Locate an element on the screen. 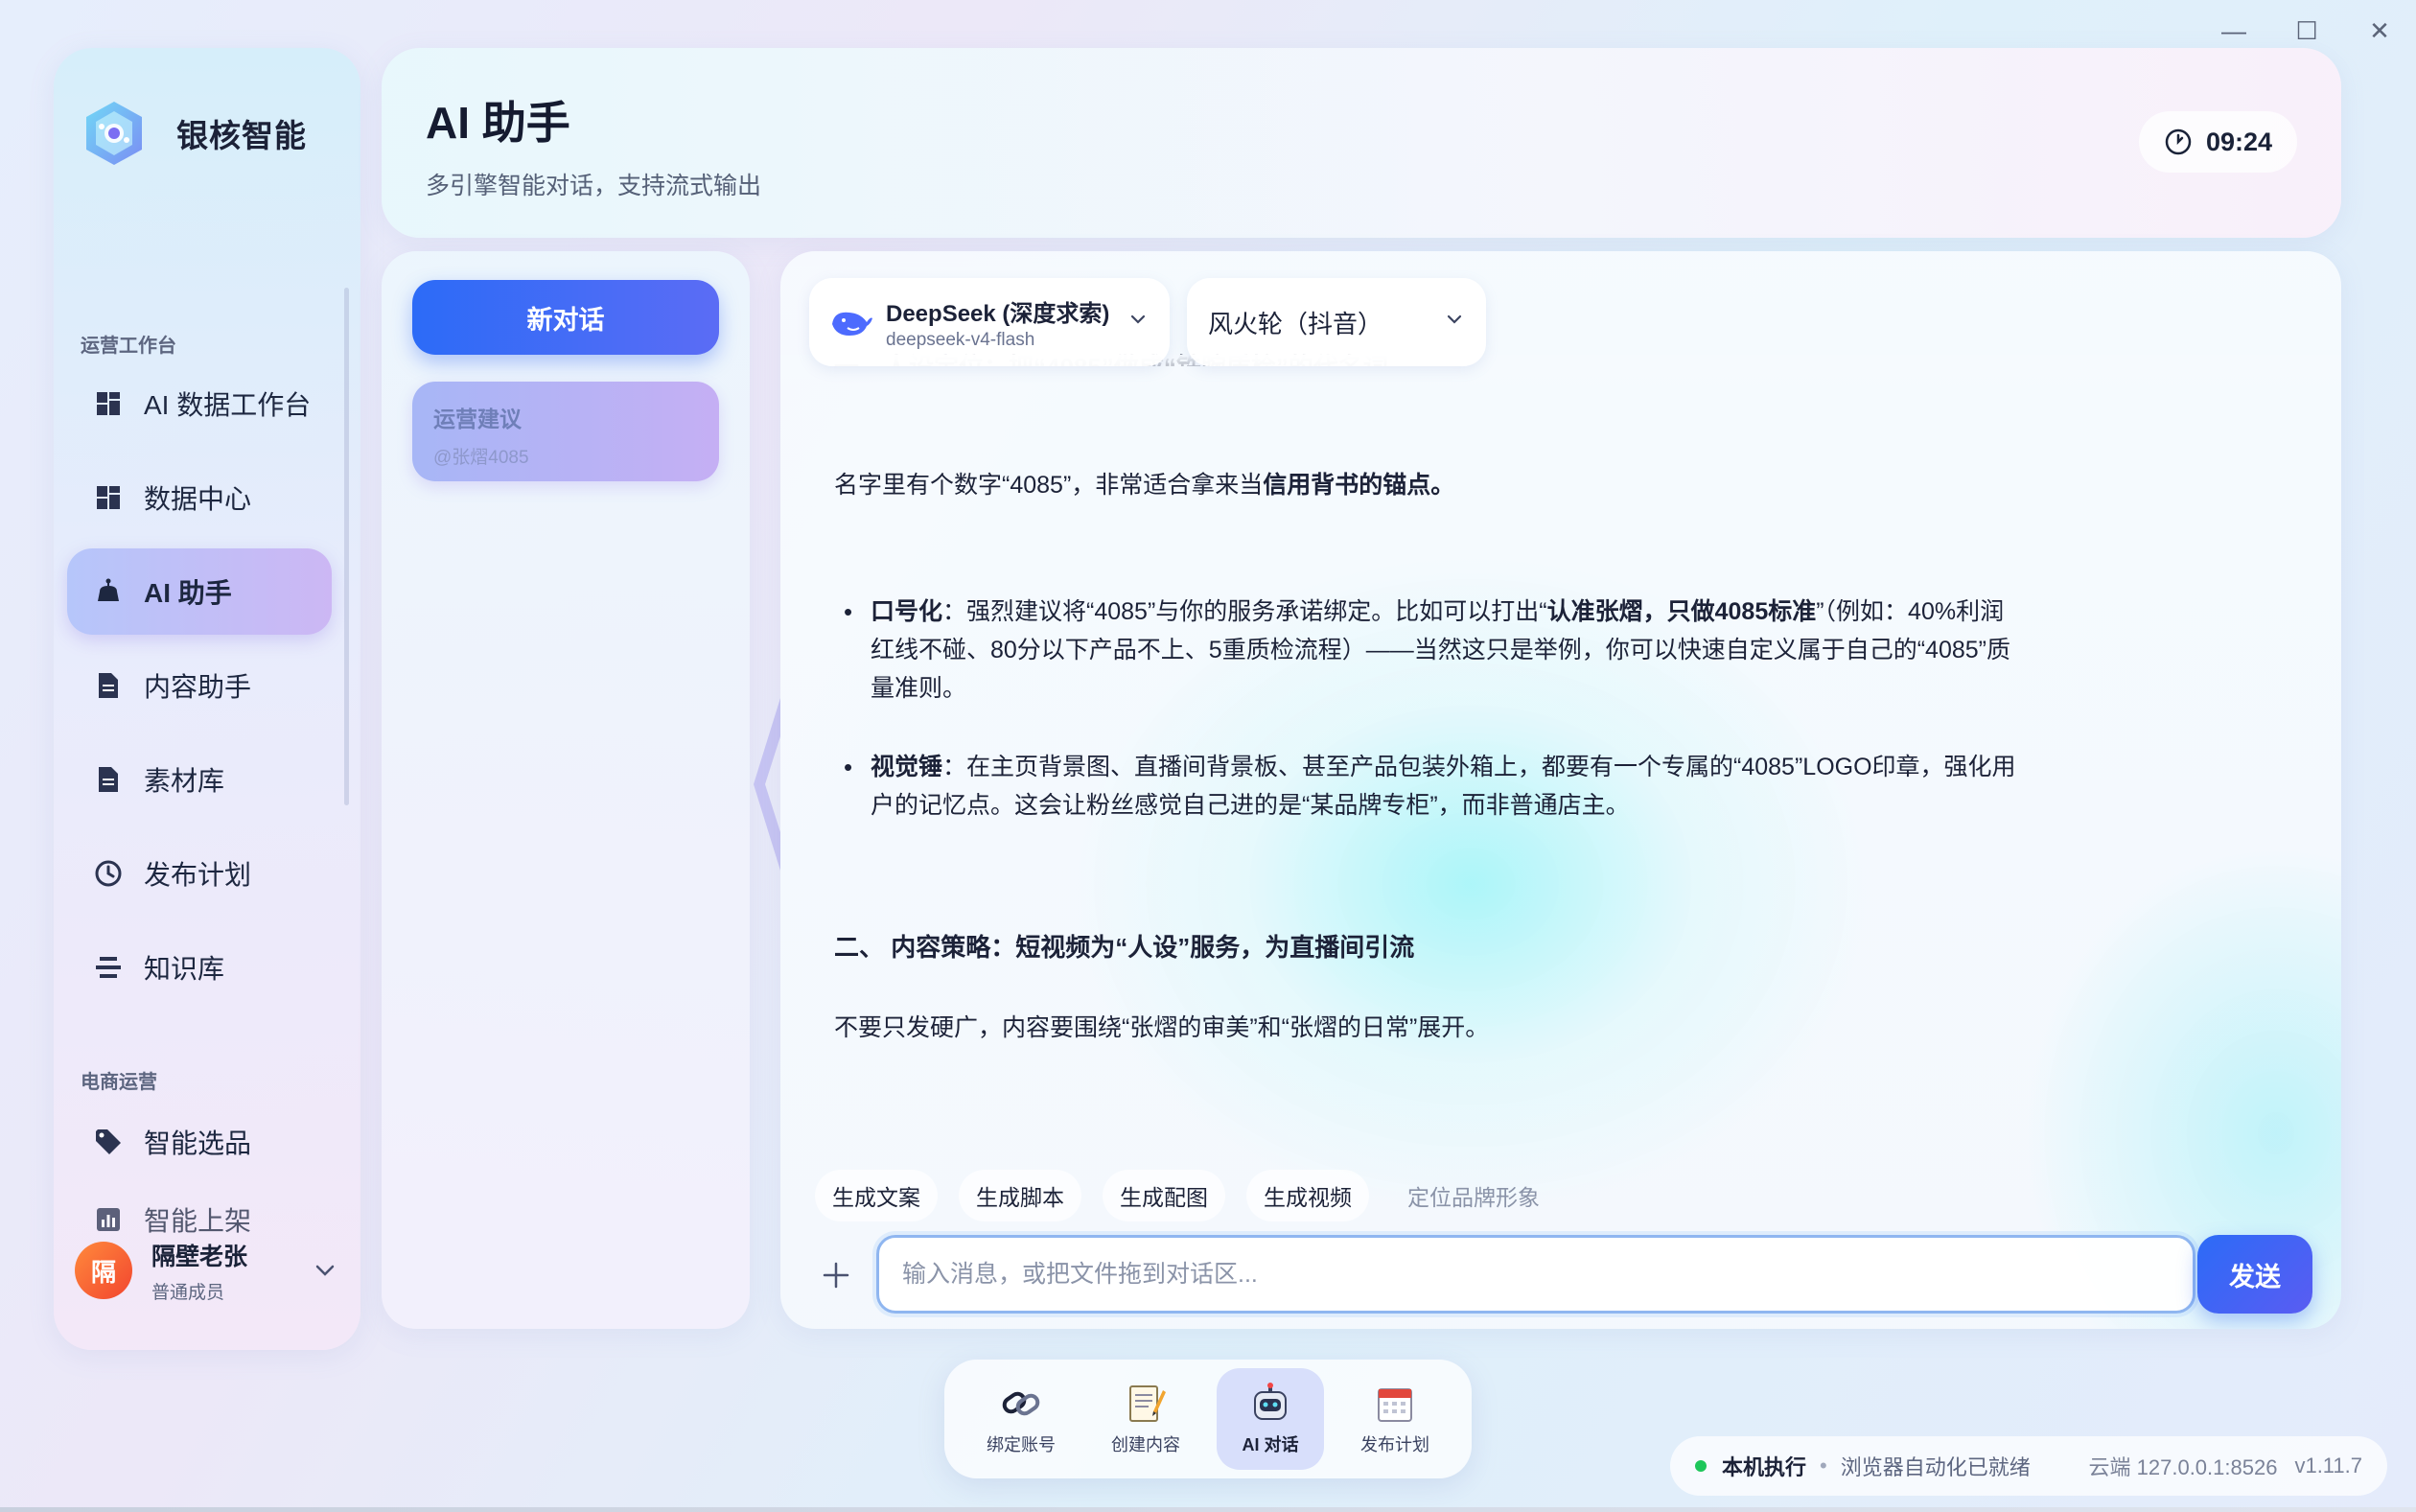 Image resolution: width=2416 pixels, height=1512 pixels. conversation-account: @张熠4085 is located at coordinates (481, 458).